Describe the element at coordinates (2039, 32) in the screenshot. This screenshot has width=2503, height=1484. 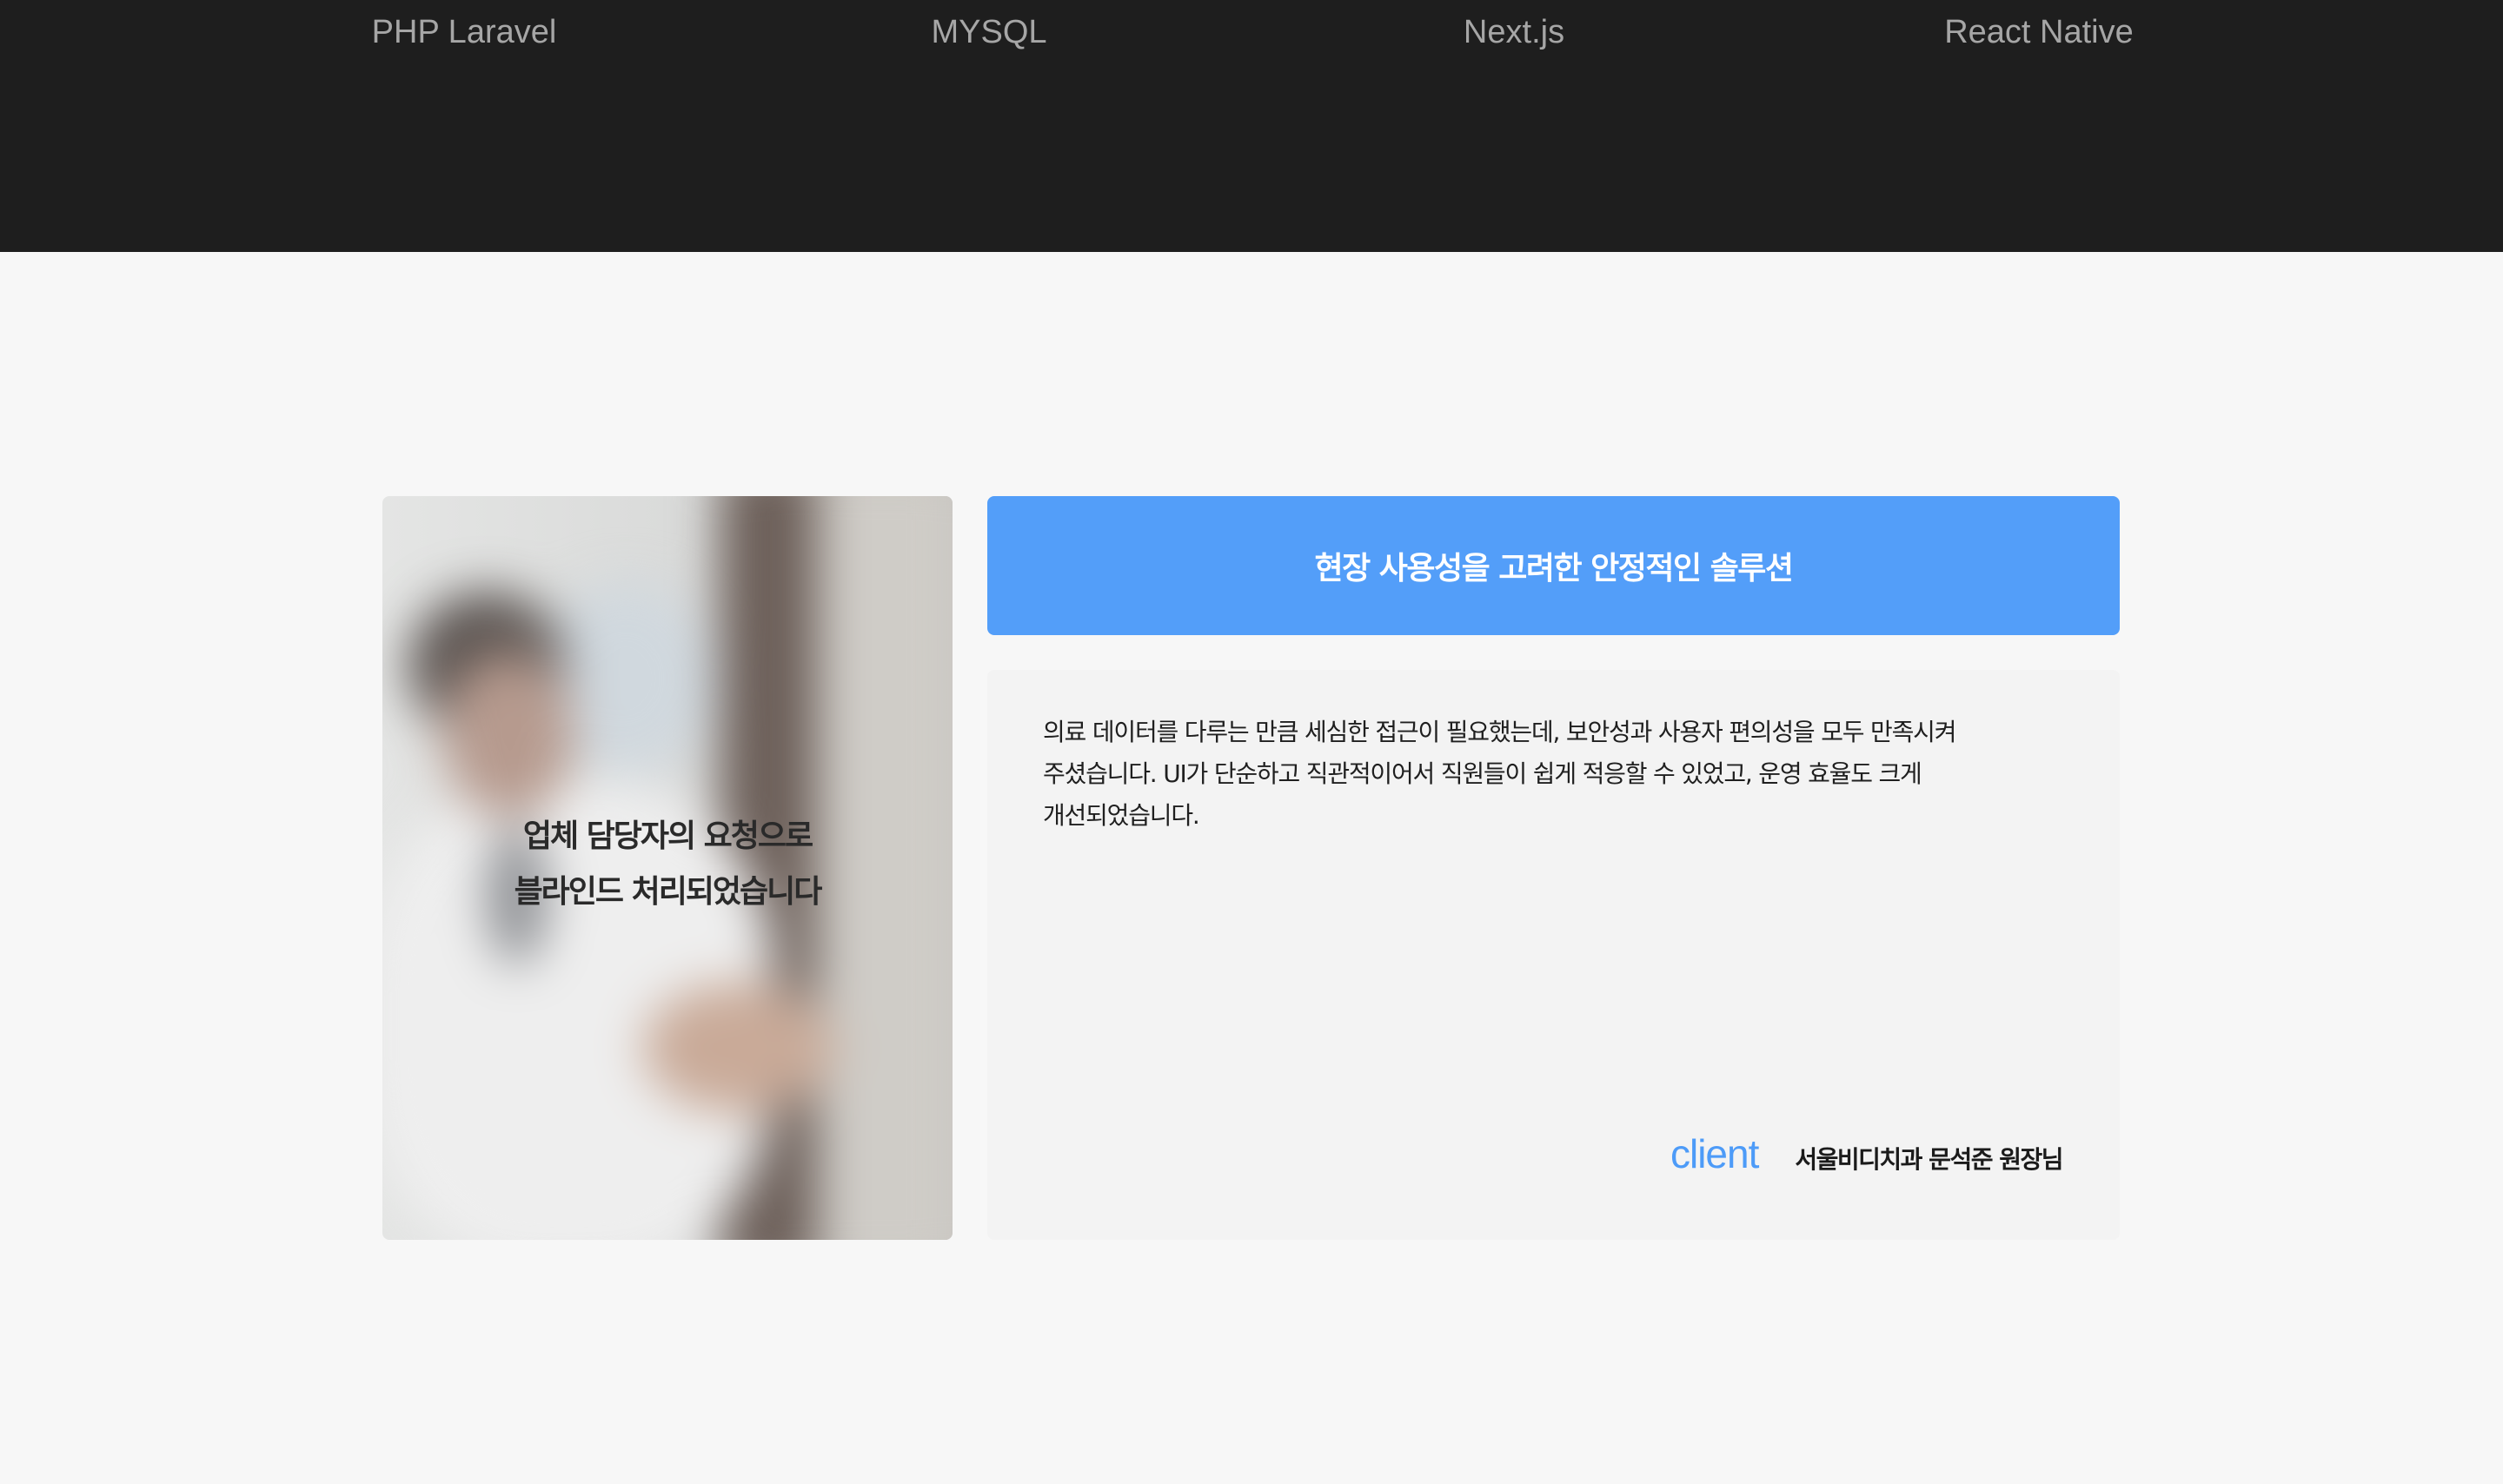
I see `tech-item-react-native: React Native` at that location.